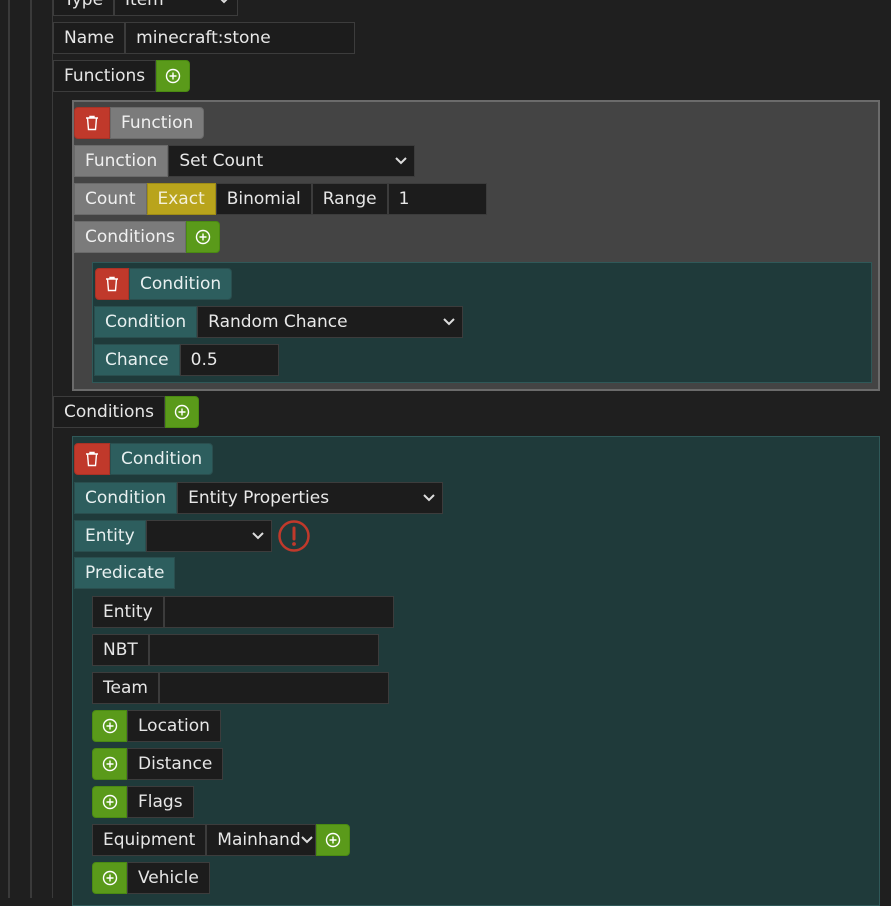 Image resolution: width=891 pixels, height=906 pixels. What do you see at coordinates (208, 536) in the screenshot?
I see `entity-select` at bounding box center [208, 536].